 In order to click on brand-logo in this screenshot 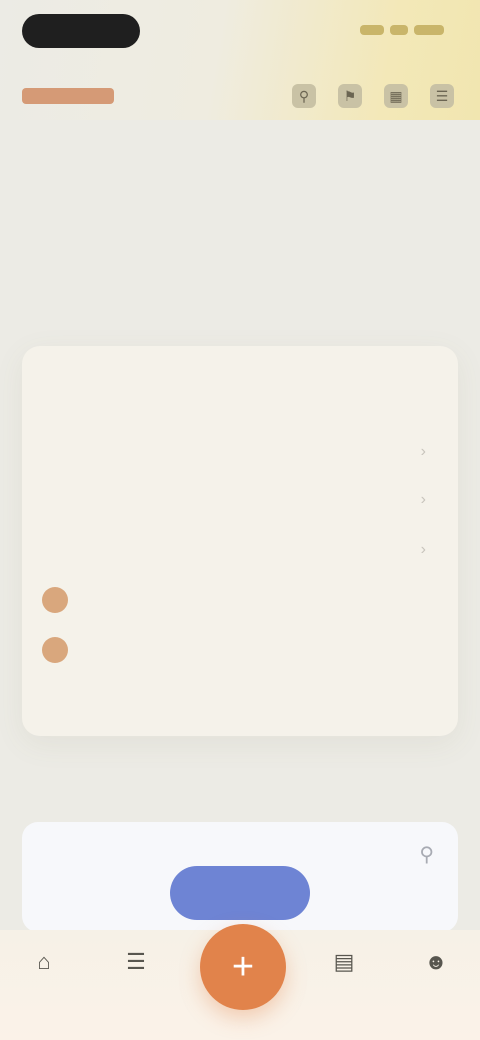, I will do `click(68, 96)`.